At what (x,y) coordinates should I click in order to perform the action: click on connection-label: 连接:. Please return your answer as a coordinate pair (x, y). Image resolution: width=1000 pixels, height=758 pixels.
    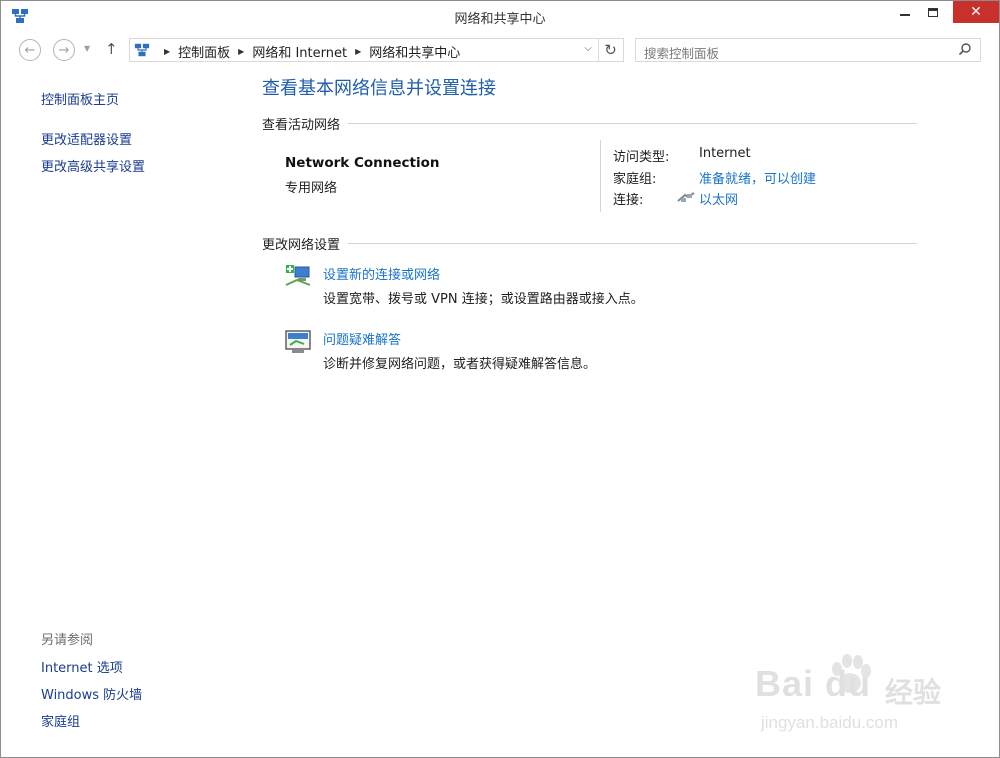
    Looking at the image, I should click on (628, 200).